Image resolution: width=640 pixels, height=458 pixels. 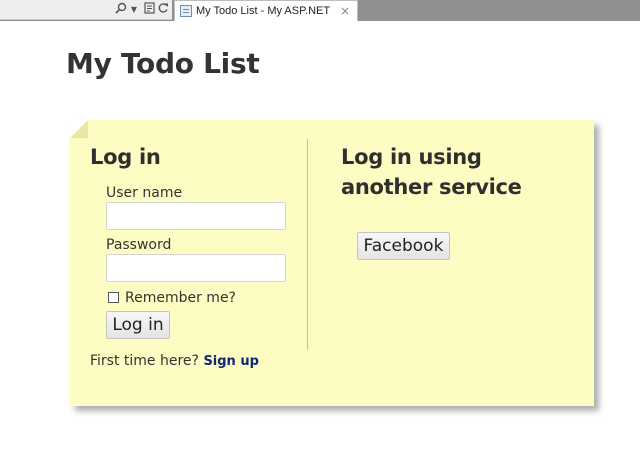 I want to click on login-button: Log in, so click(x=138, y=325).